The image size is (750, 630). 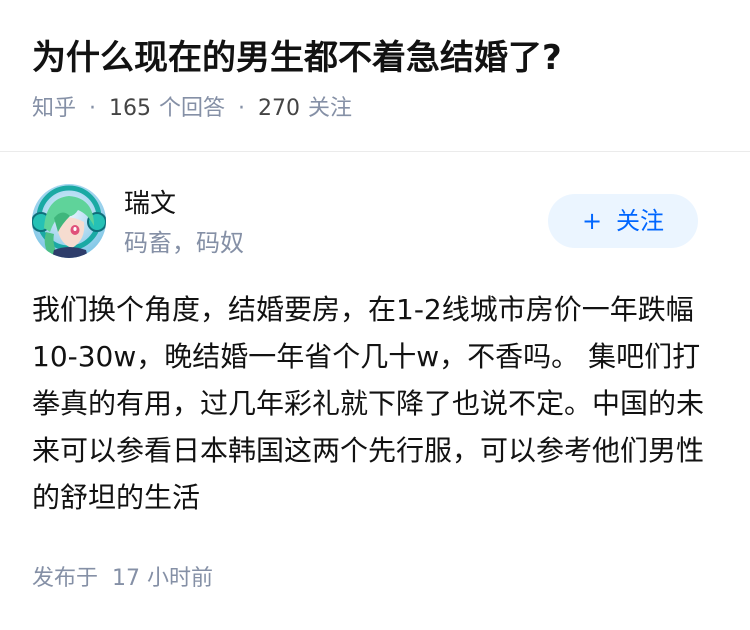 I want to click on question-title: 为什么现在的男生都不着急结婚了?, so click(x=297, y=58).